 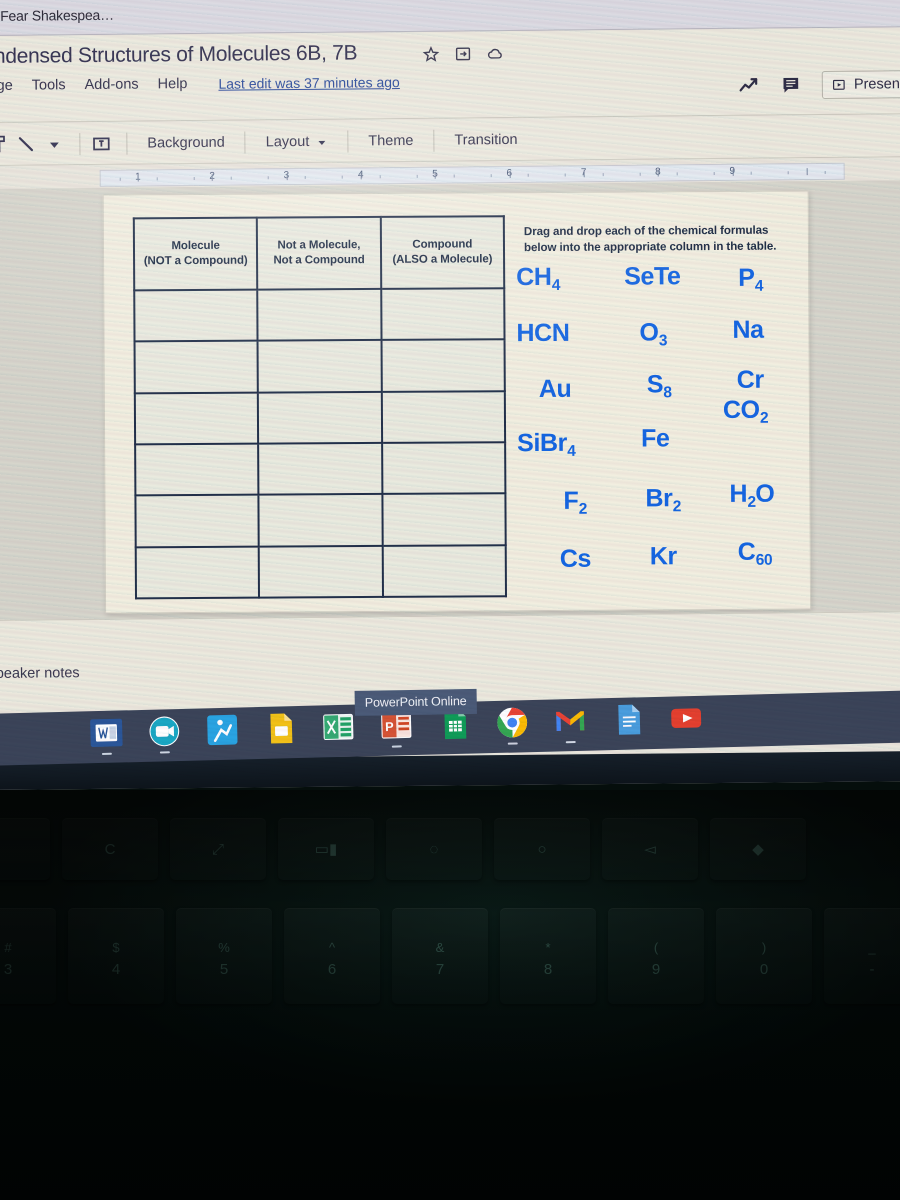 What do you see at coordinates (751, 495) in the screenshot?
I see `formula-h2o: H2O` at bounding box center [751, 495].